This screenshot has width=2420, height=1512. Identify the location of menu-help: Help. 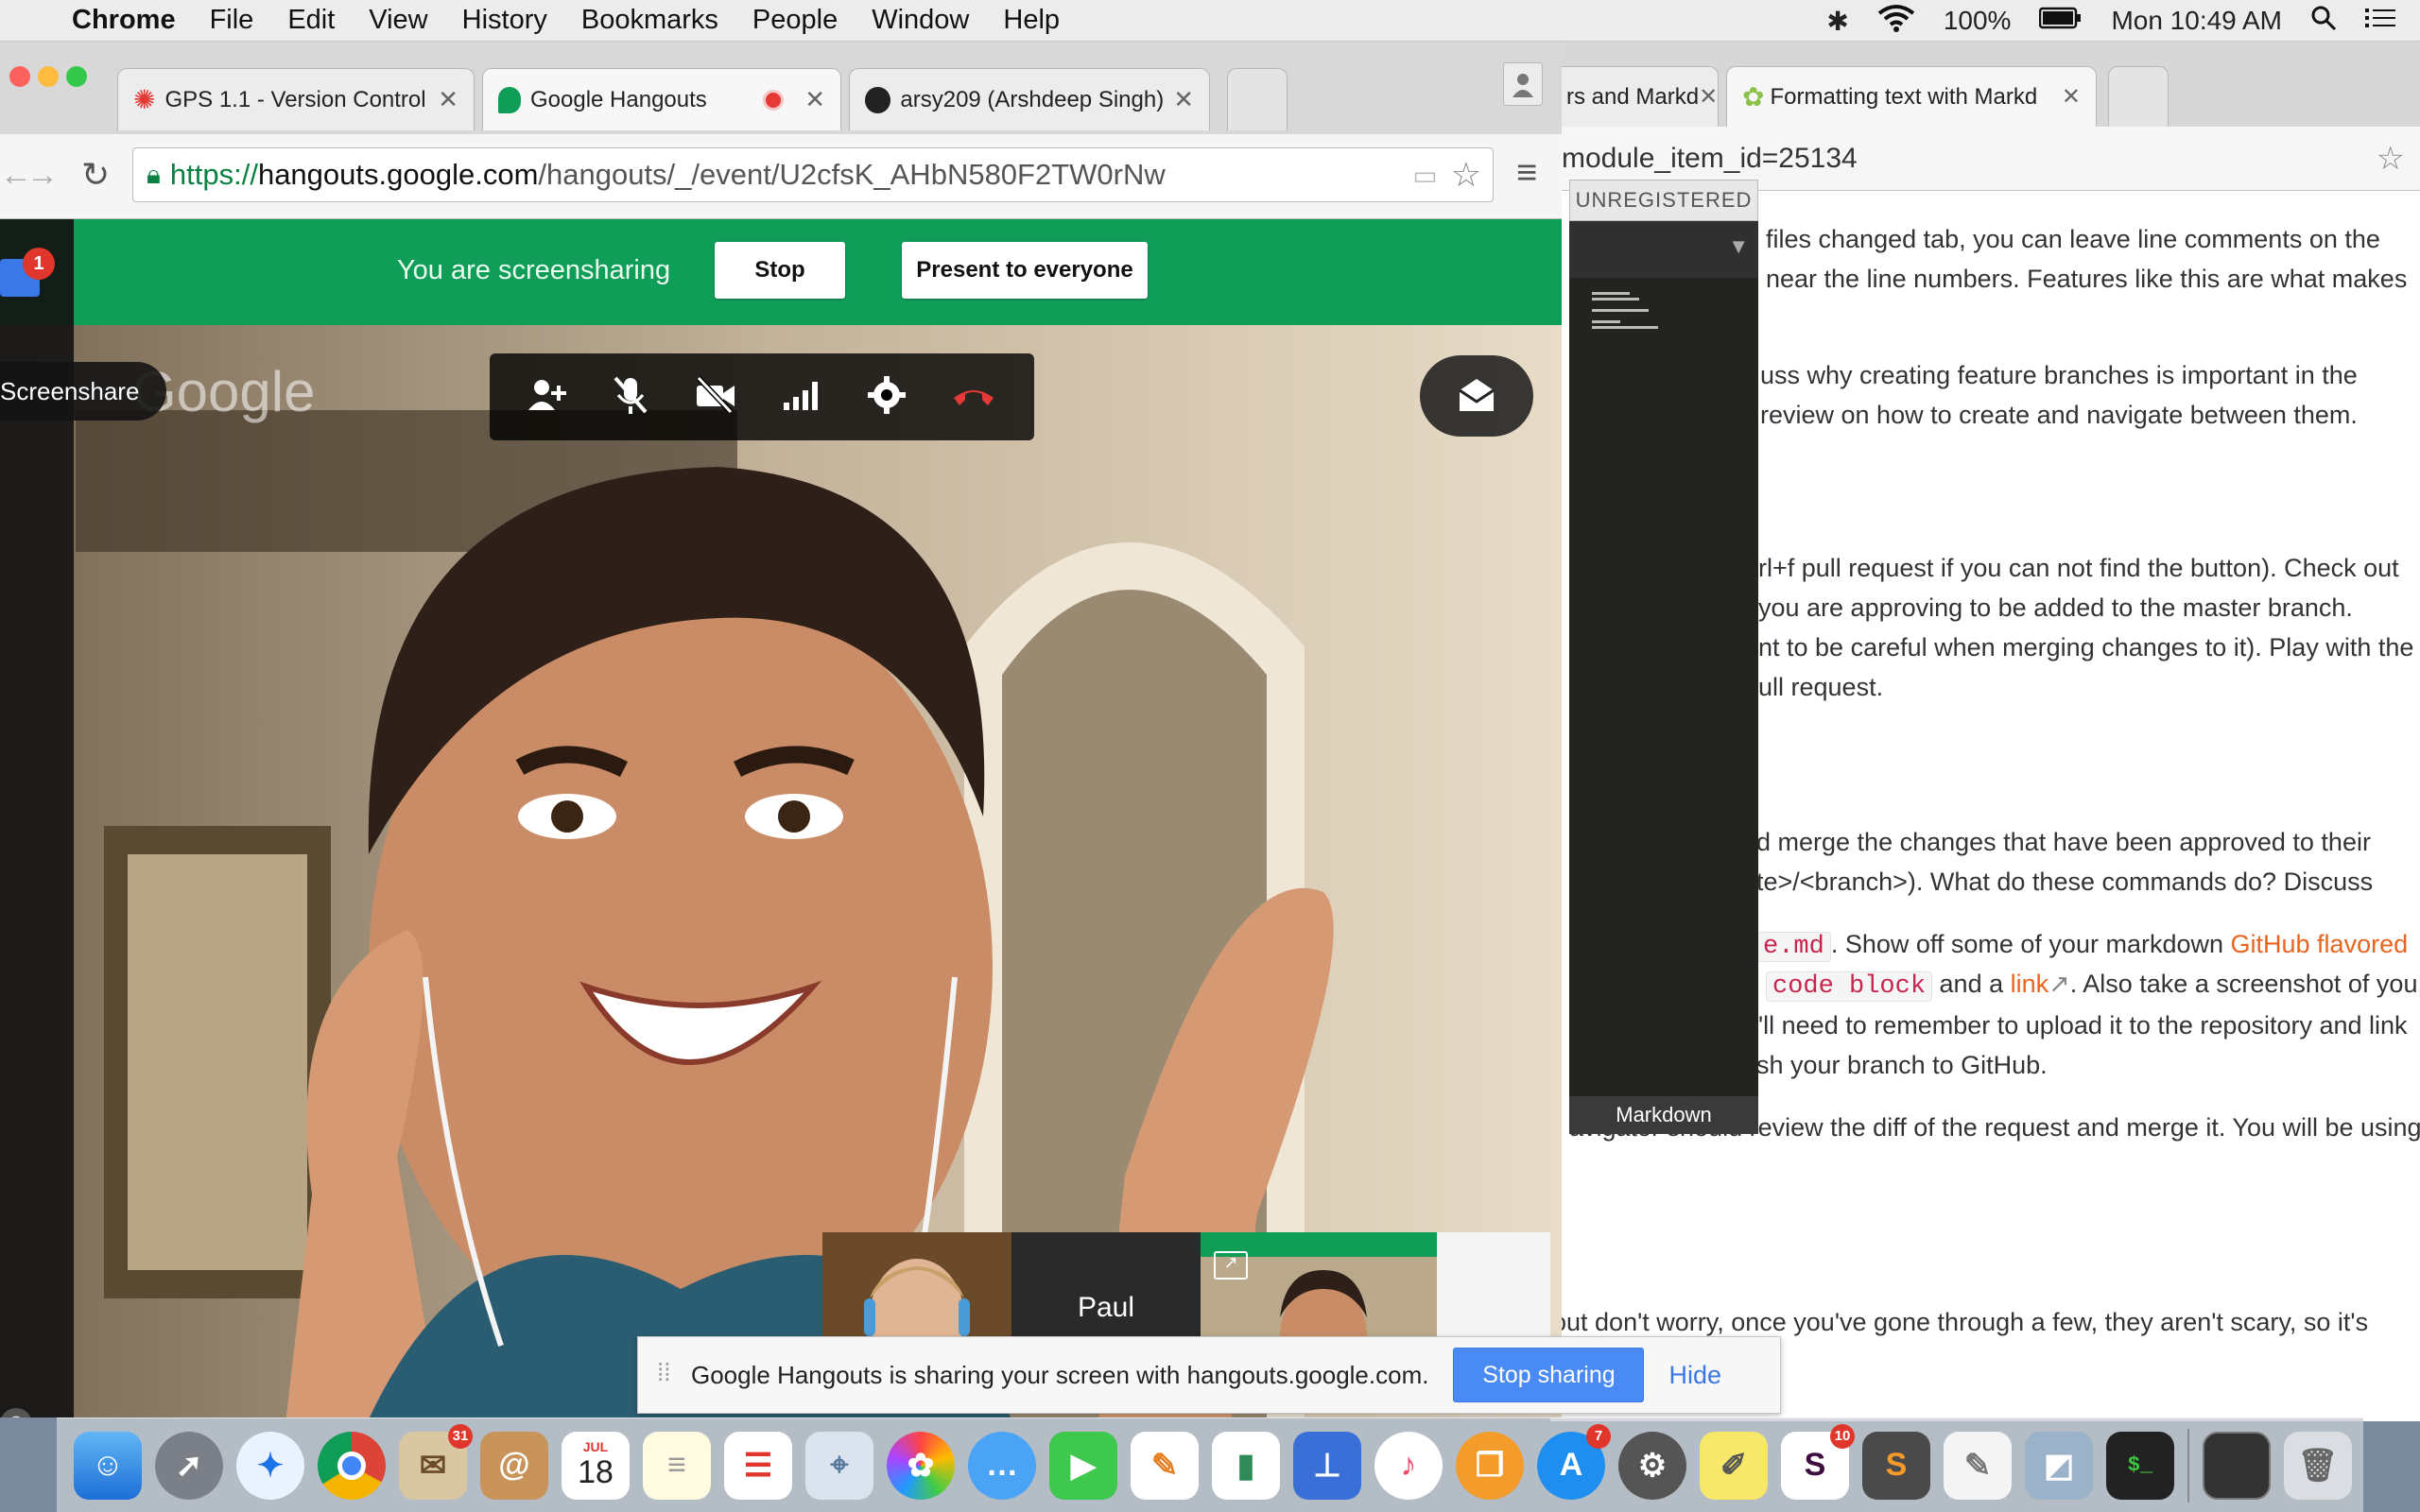
(1032, 20).